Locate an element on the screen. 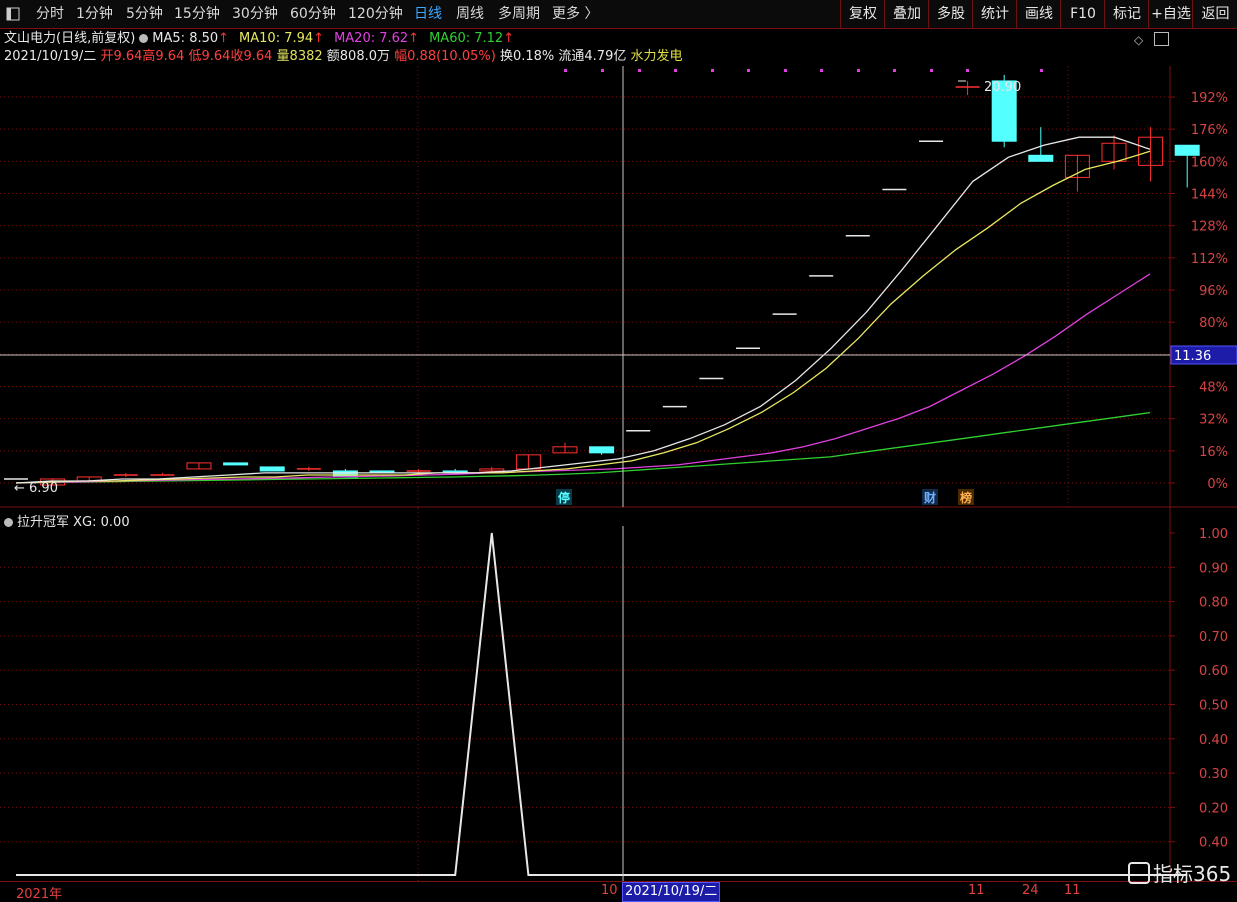 The width and height of the screenshot is (1237, 902). quote-open: 开9.64 is located at coordinates (121, 56).